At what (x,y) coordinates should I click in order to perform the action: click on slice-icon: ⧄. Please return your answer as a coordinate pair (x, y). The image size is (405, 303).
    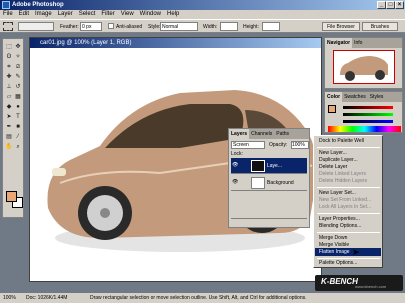
    Looking at the image, I should click on (18, 67).